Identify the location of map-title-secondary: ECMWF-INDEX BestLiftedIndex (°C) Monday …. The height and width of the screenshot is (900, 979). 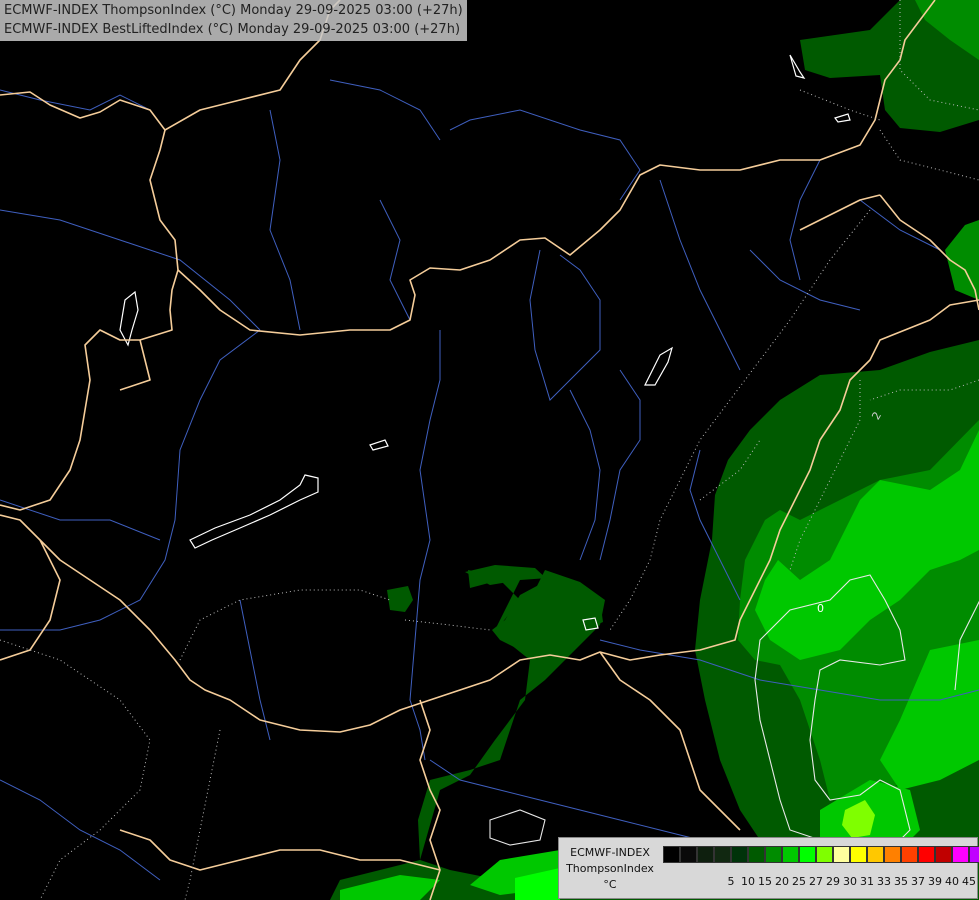
(232, 29).